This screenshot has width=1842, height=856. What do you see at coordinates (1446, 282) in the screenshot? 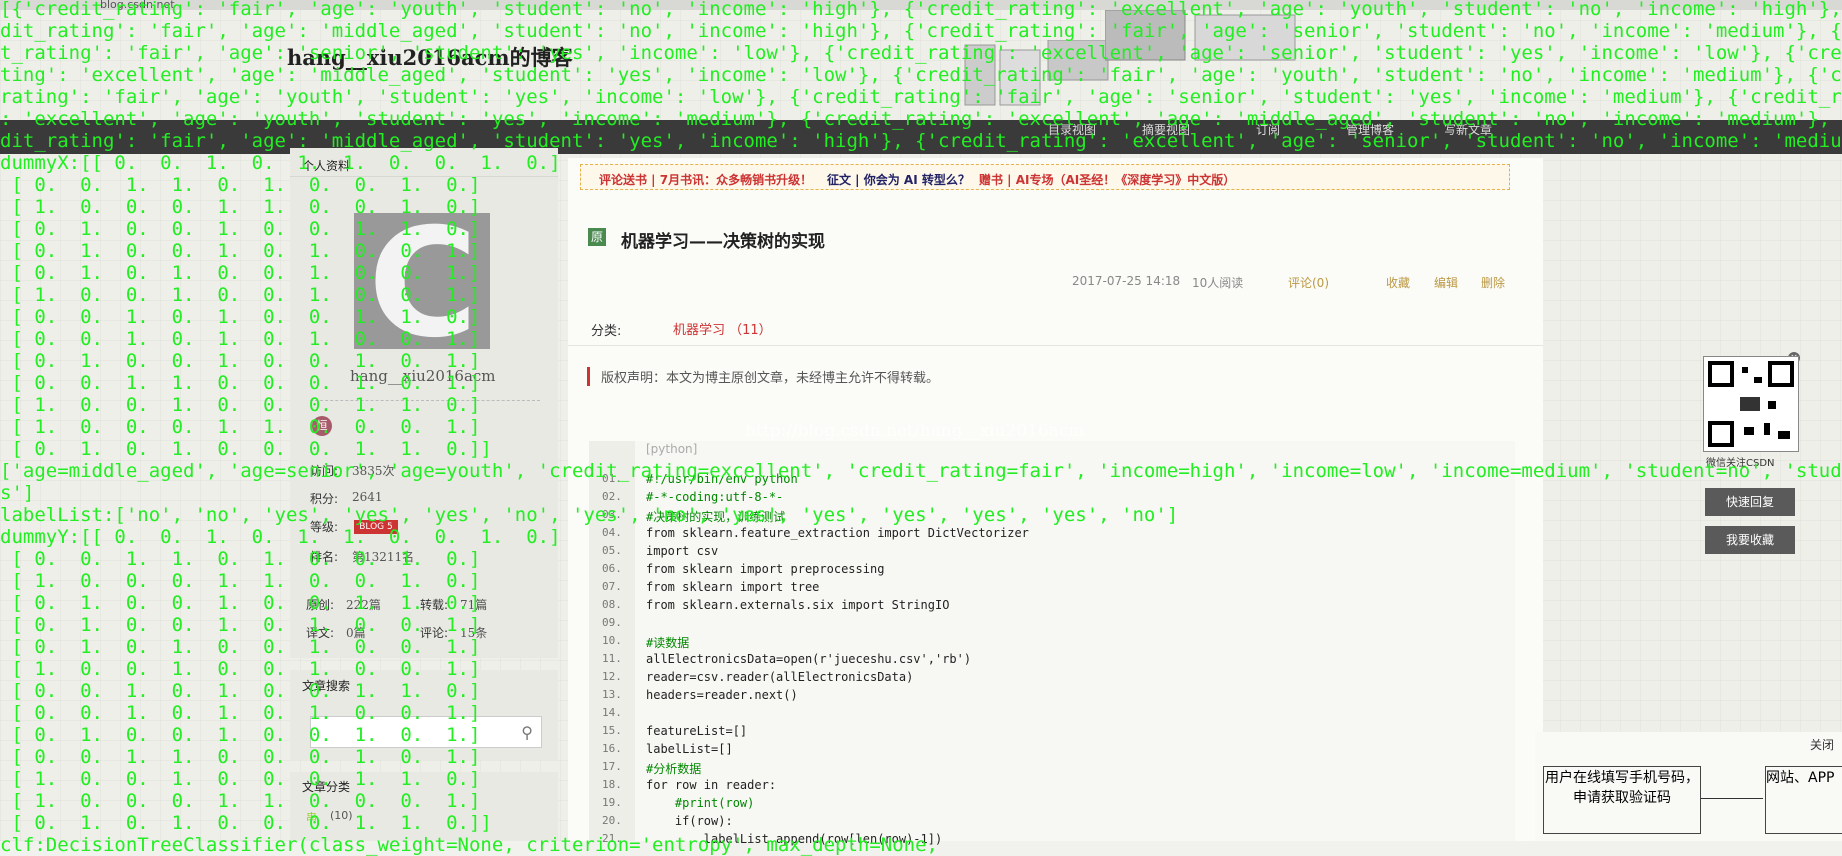
I see `edit-link: 编辑` at bounding box center [1446, 282].